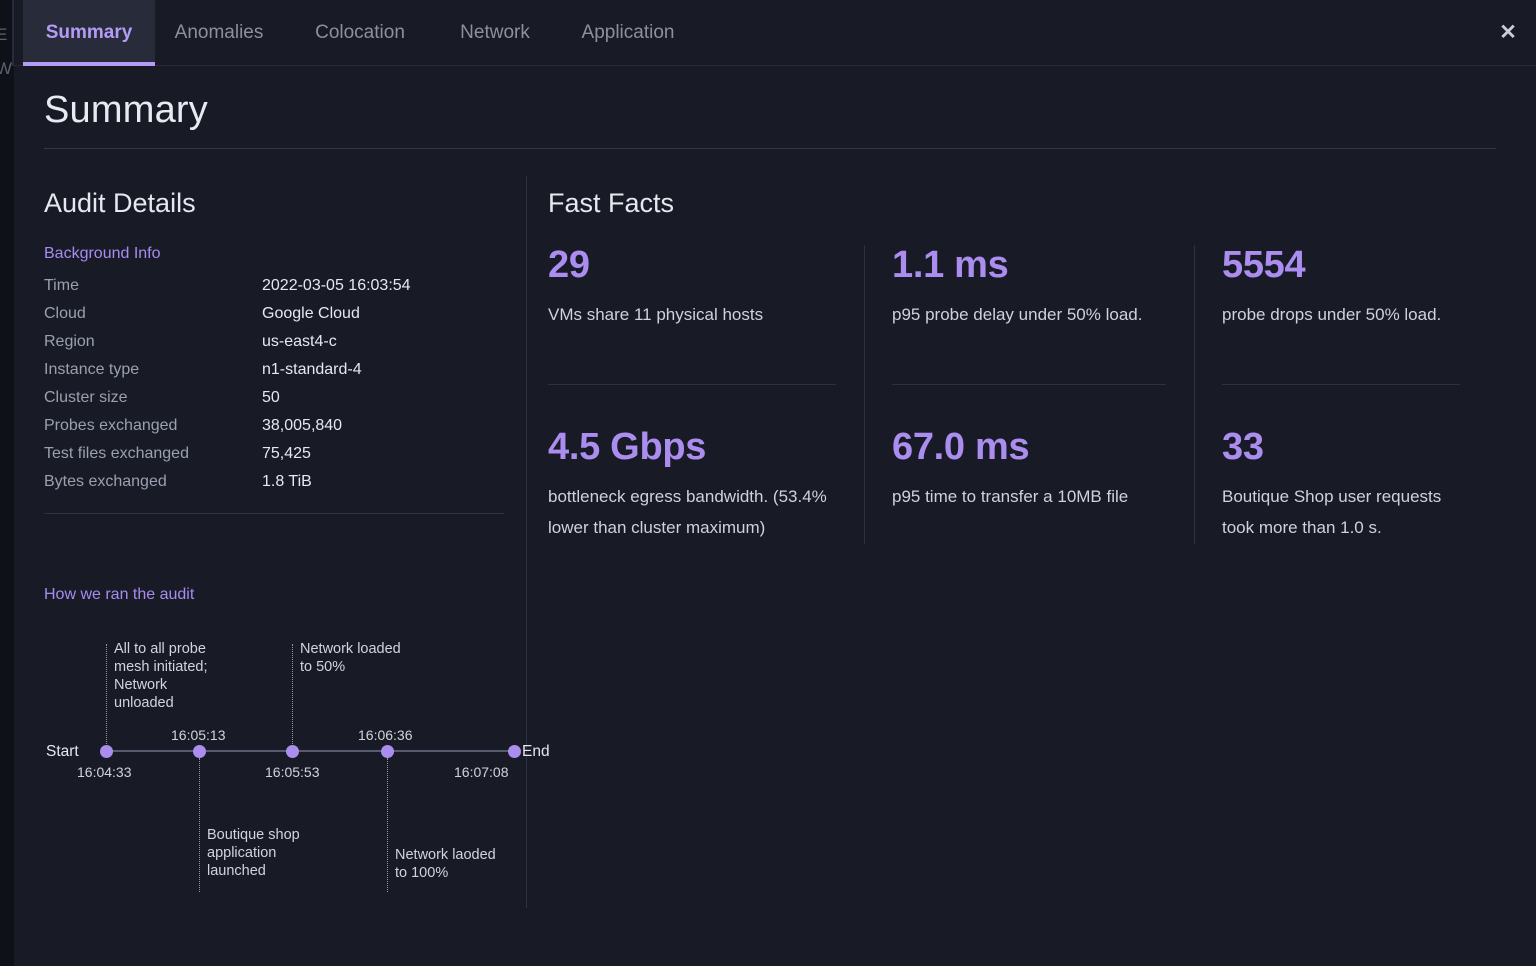 The height and width of the screenshot is (966, 1536). Describe the element at coordinates (92, 369) in the screenshot. I see `row-key: Instance type` at that location.